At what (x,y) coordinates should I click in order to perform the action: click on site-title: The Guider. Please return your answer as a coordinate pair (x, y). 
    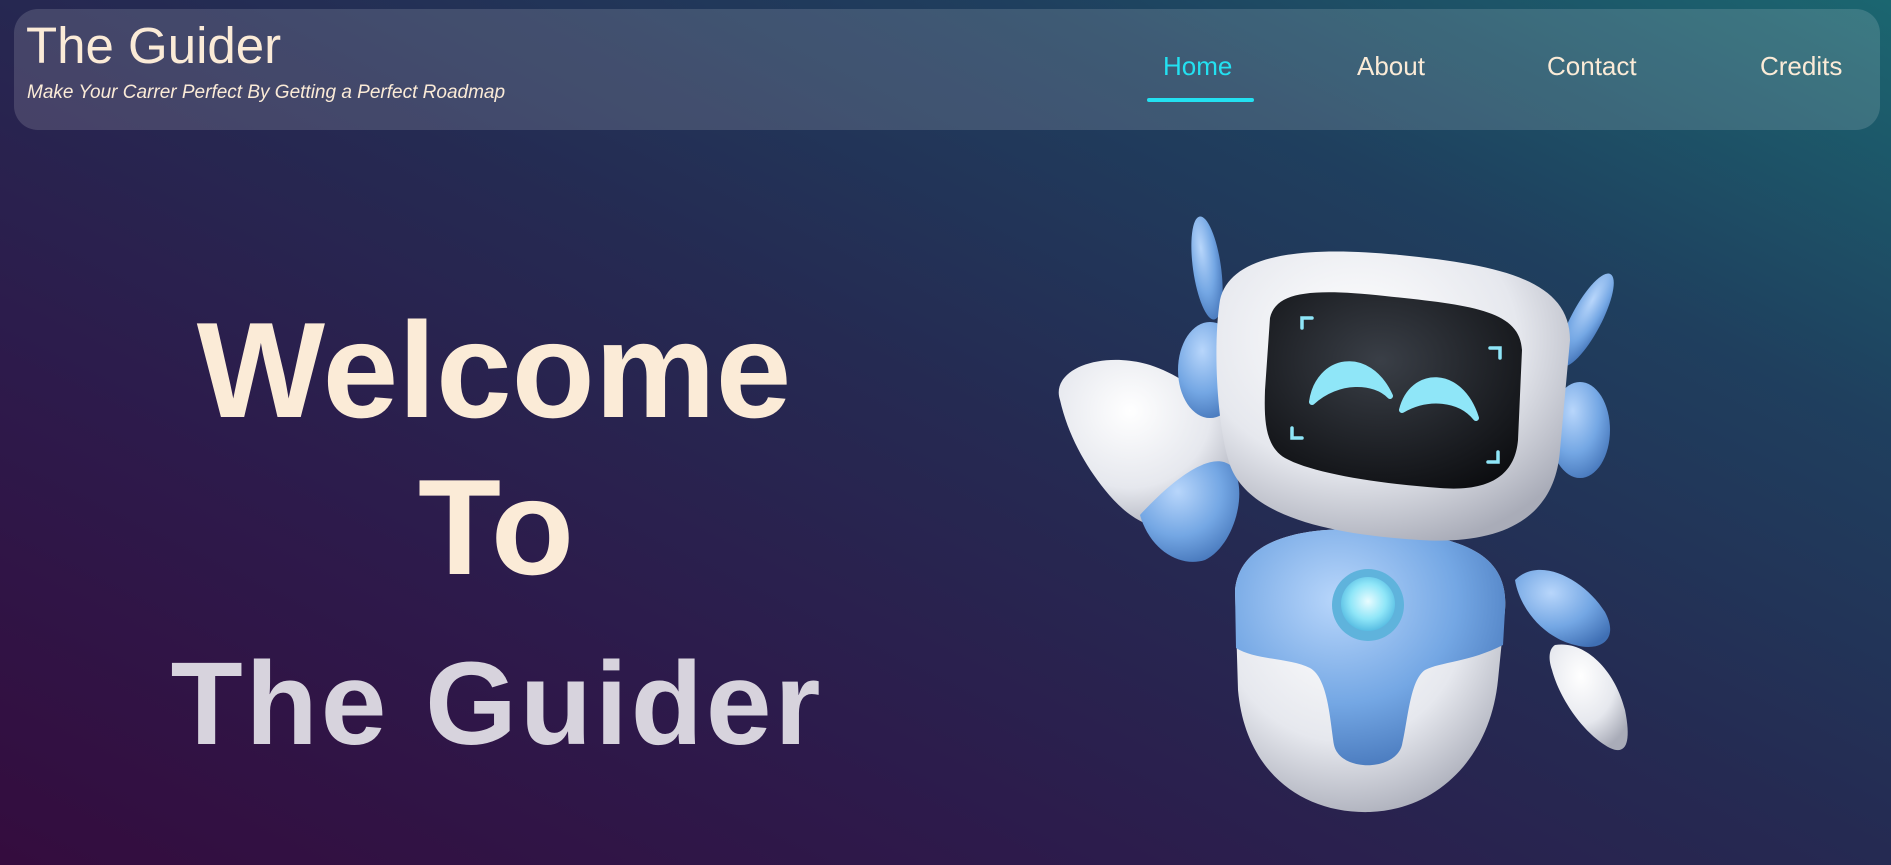
    Looking at the image, I should click on (154, 45).